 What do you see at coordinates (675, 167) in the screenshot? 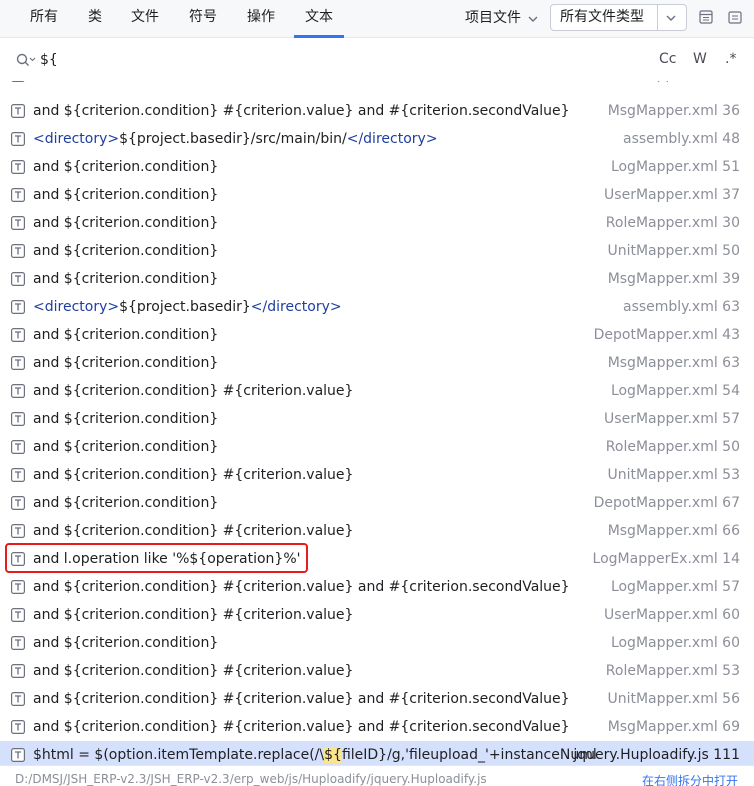
I see `match-location: LogMapper.xml 51` at bounding box center [675, 167].